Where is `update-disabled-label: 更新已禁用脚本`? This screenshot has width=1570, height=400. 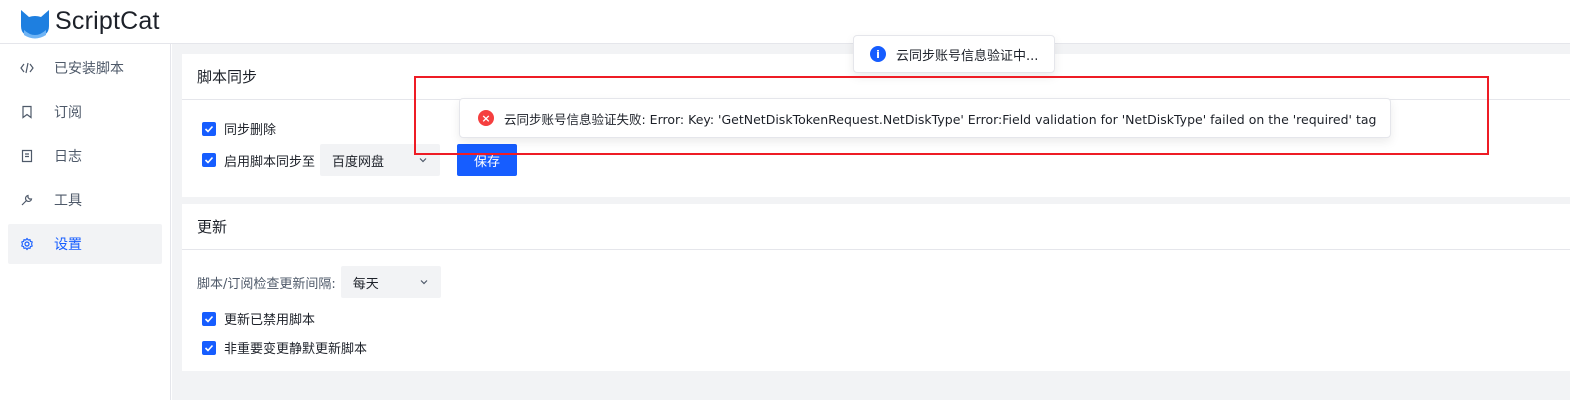 update-disabled-label: 更新已禁用脚本 is located at coordinates (270, 320).